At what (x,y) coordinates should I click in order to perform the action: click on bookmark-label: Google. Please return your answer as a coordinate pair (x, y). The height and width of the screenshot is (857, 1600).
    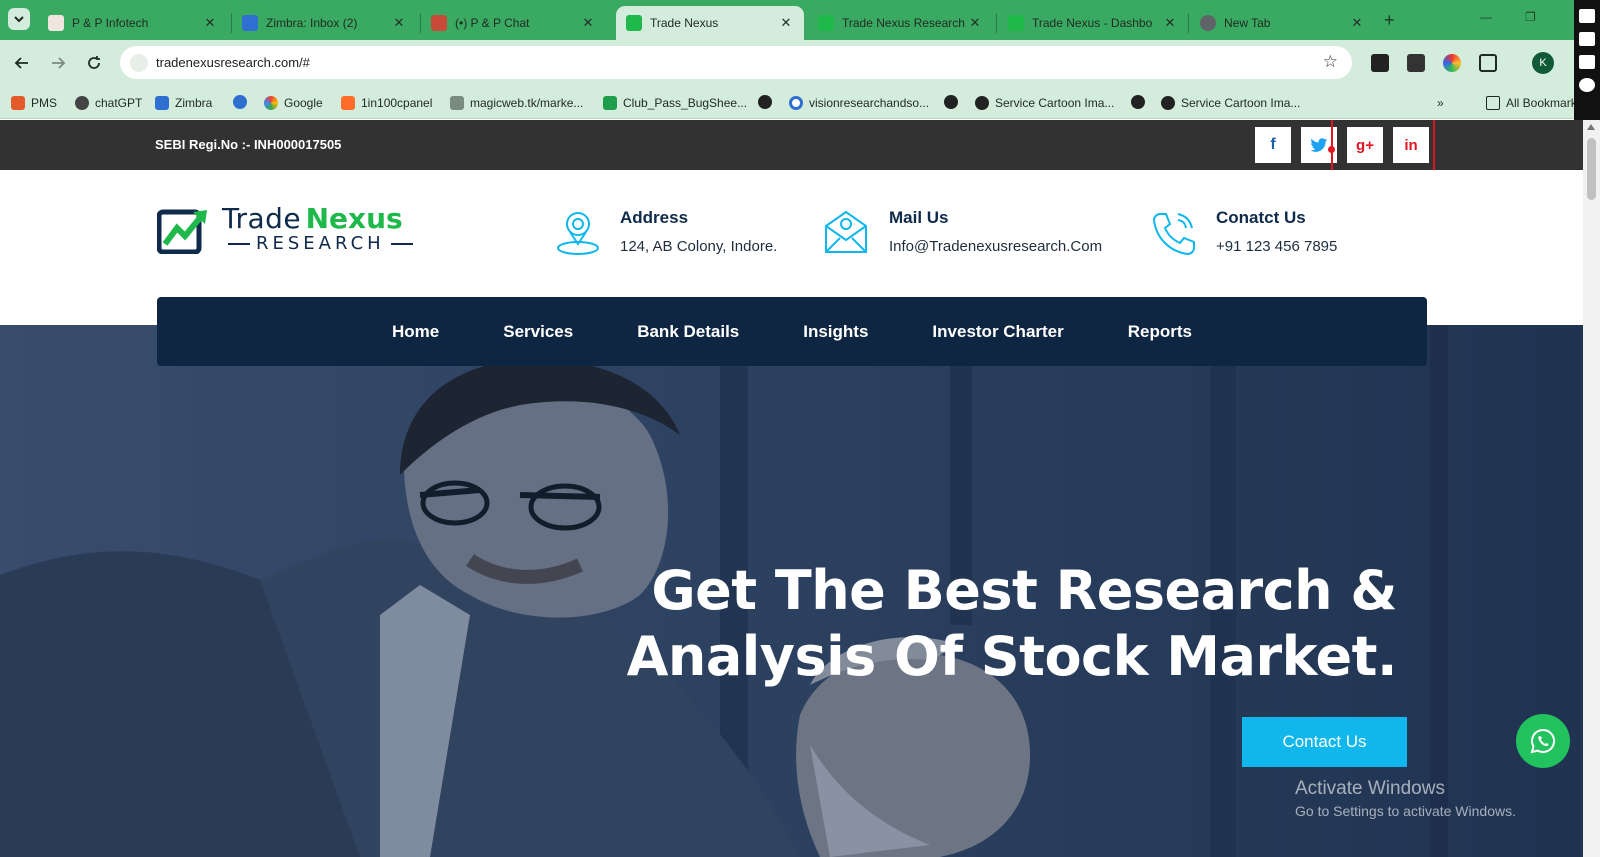
    Looking at the image, I should click on (303, 103).